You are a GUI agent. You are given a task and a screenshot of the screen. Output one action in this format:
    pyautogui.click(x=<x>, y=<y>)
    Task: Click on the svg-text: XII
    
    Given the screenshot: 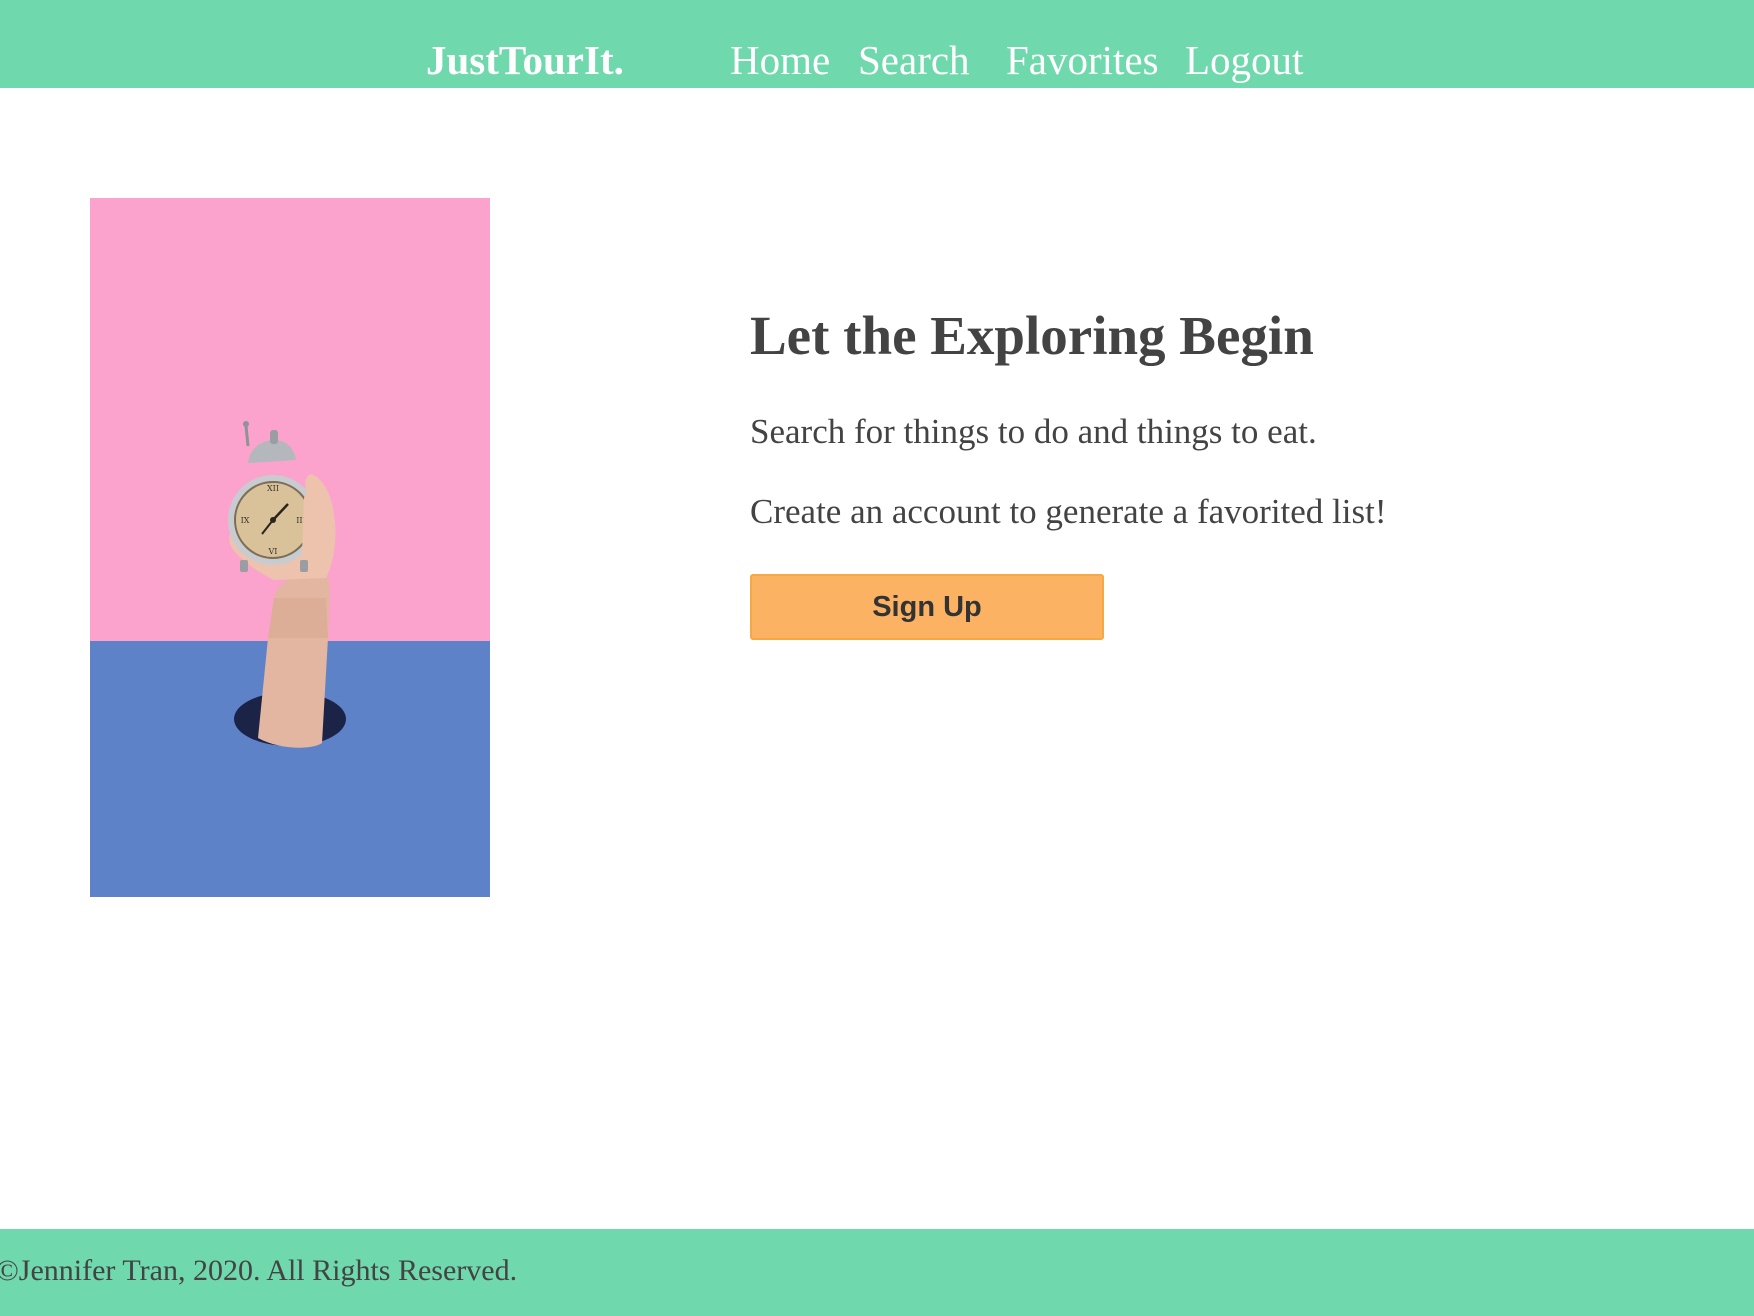 What is the action you would take?
    pyautogui.click(x=273, y=488)
    